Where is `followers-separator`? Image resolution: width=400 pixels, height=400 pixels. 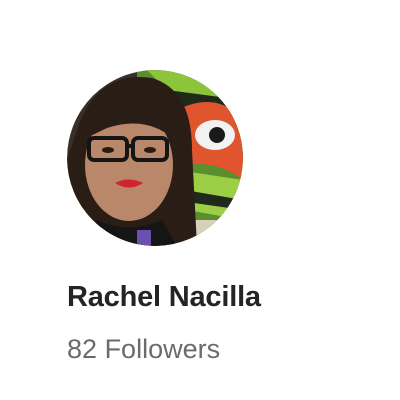
followers-separator is located at coordinates (101, 349).